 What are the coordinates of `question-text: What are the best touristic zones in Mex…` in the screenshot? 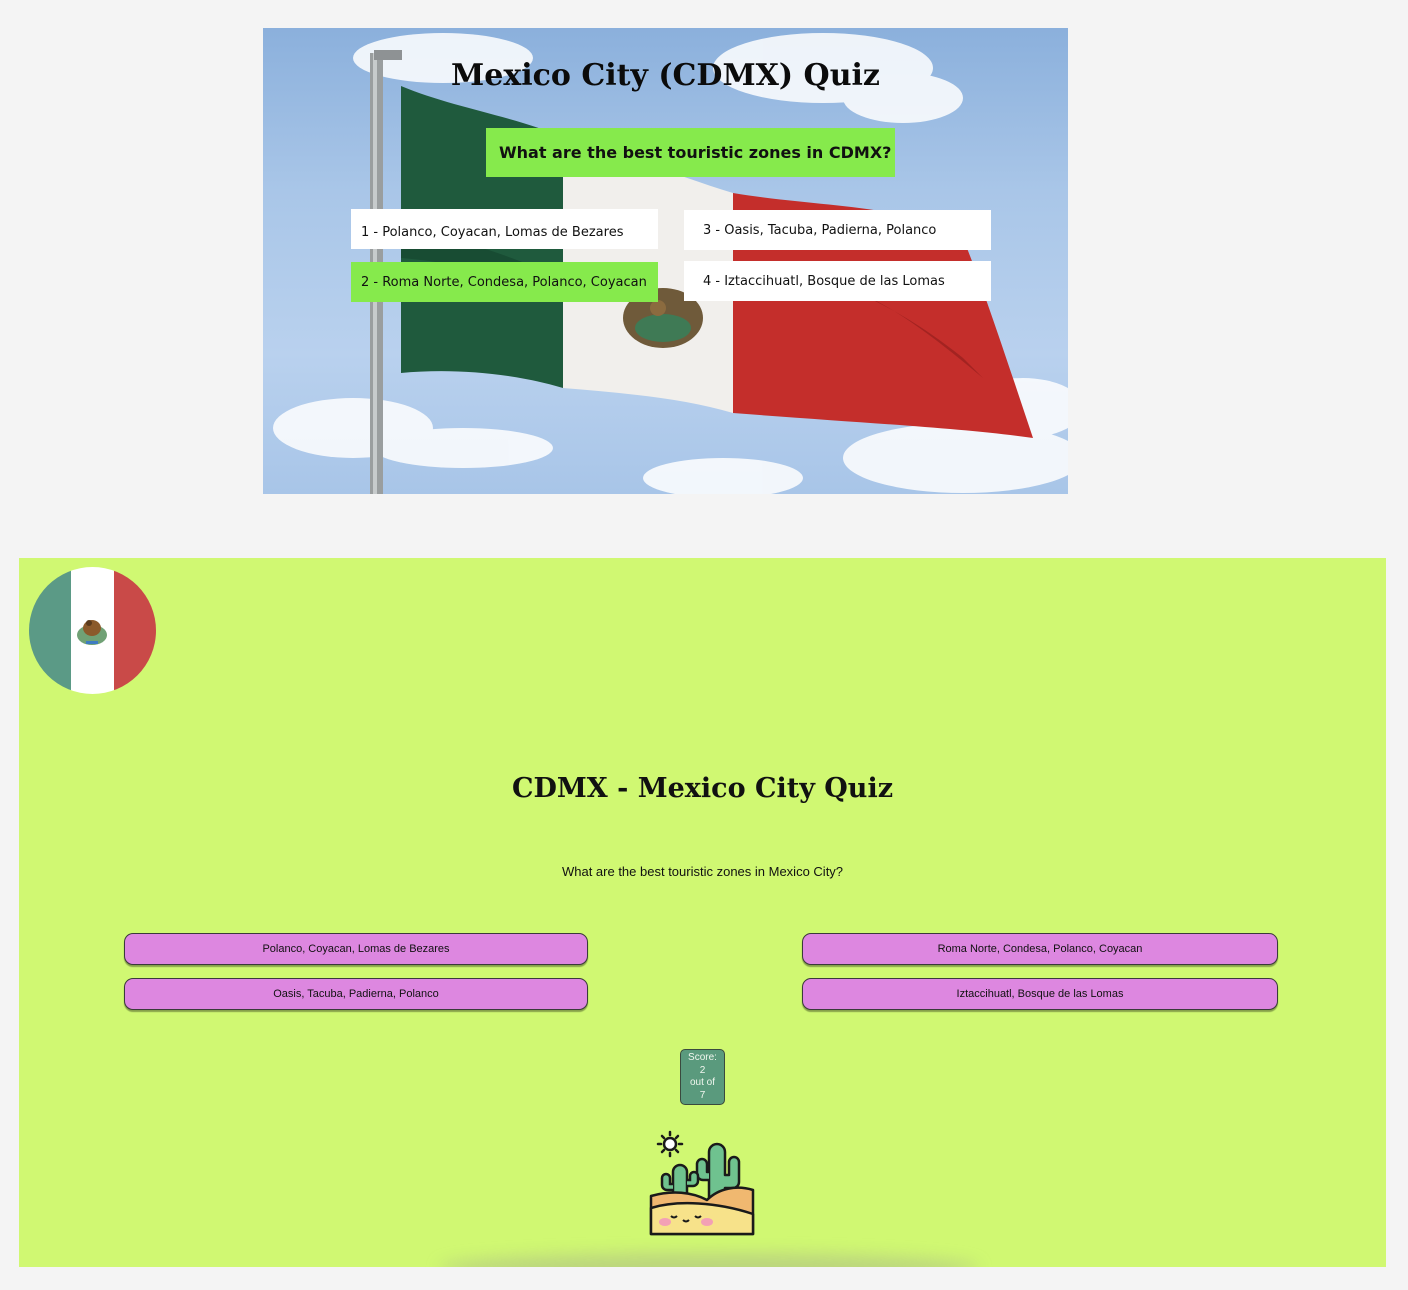 It's located at (702, 871).